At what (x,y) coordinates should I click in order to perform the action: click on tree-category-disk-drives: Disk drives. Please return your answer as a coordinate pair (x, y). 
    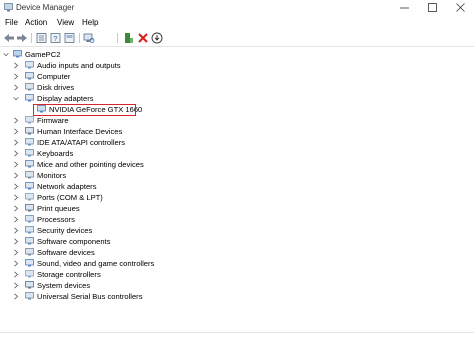
    Looking at the image, I should click on (237, 87).